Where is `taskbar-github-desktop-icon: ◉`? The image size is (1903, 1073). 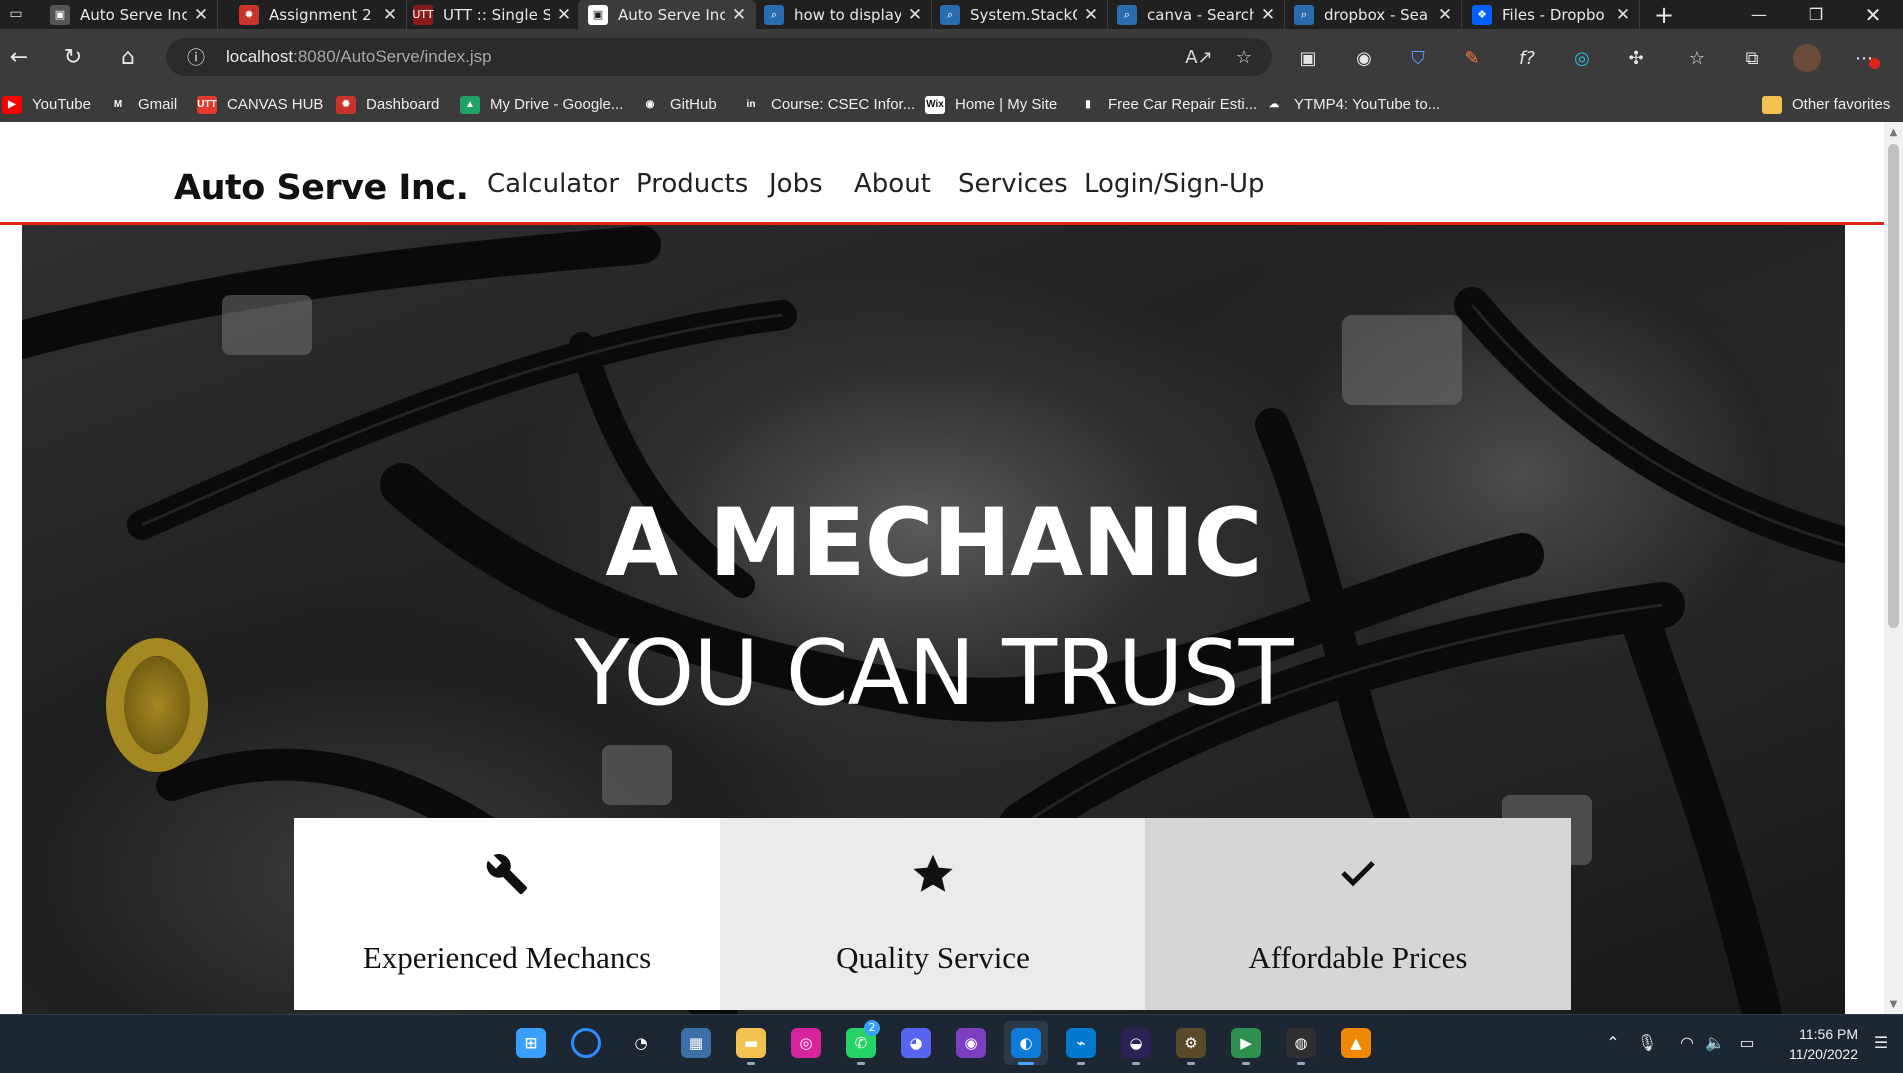
taskbar-github-desktop-icon: ◉ is located at coordinates (971, 1043).